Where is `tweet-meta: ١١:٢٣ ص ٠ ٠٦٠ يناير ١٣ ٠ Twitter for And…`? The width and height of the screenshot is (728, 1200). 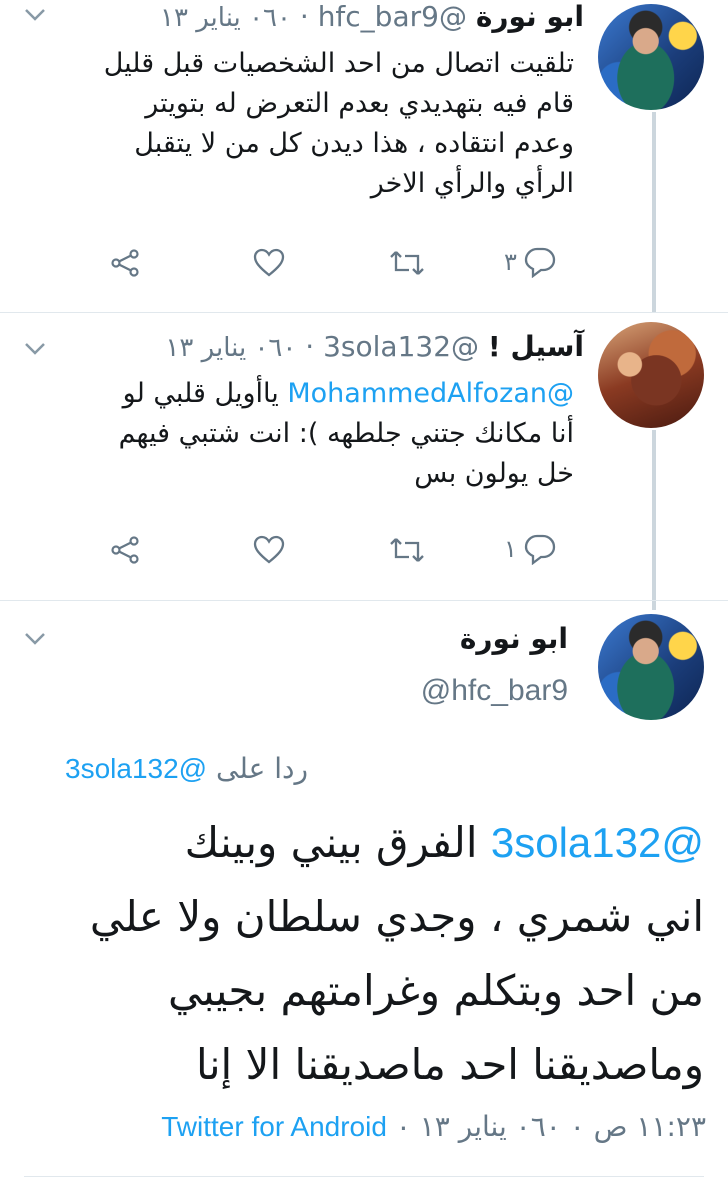
tweet-meta: ١١:٢٣ ص ٠ ٠٦٠ يناير ١٣ ٠ Twitter for And… is located at coordinates (433, 1126).